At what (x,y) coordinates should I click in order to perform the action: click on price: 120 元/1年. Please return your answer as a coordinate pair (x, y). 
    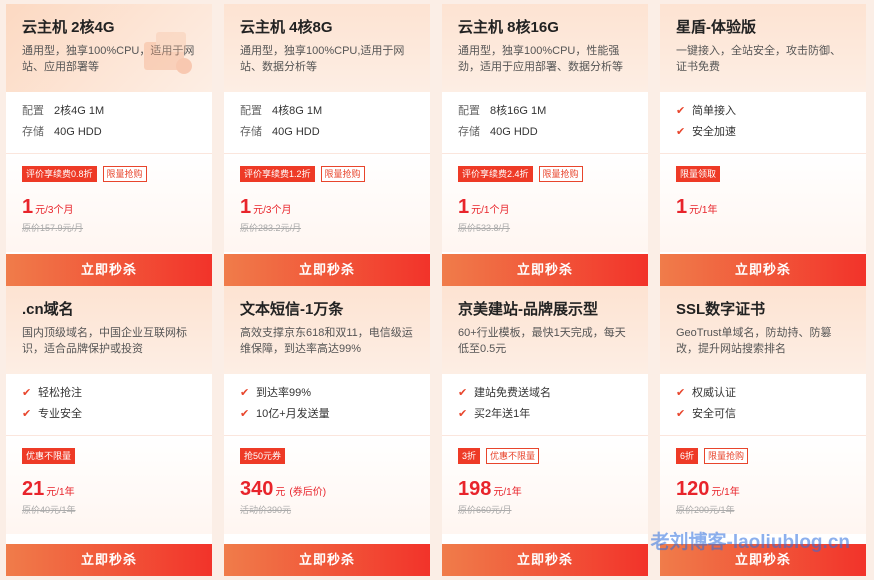
    Looking at the image, I should click on (763, 489).